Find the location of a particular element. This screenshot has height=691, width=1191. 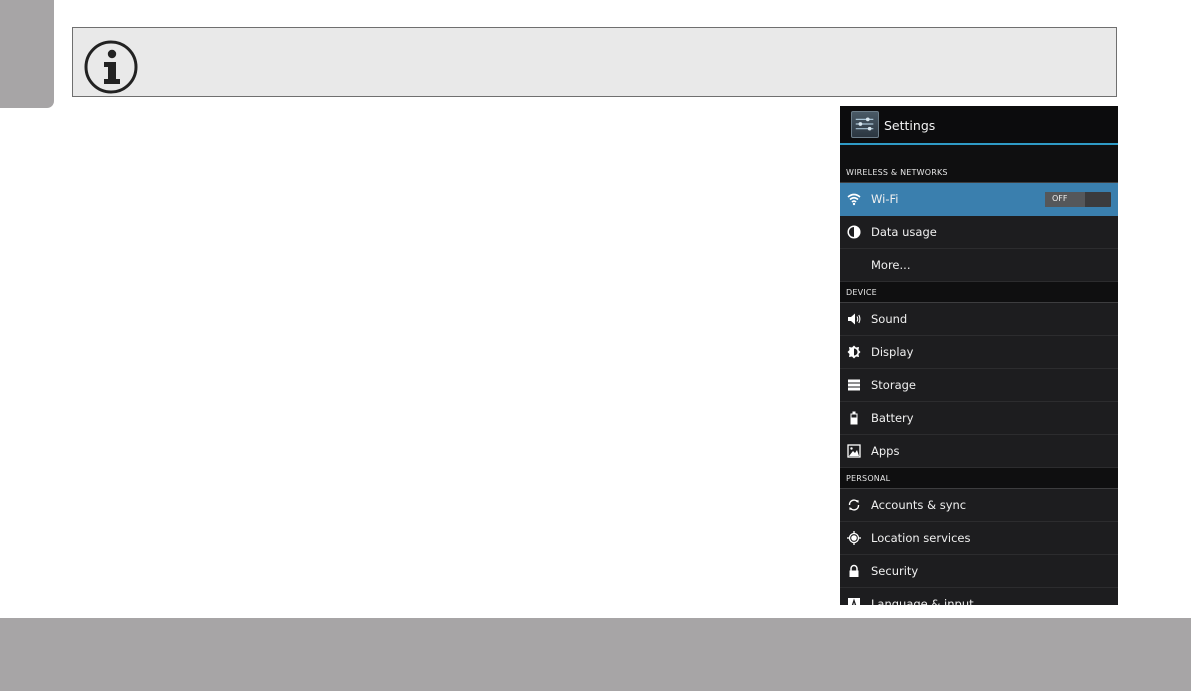

section-header-personal: PERSONAL is located at coordinates (979, 478).